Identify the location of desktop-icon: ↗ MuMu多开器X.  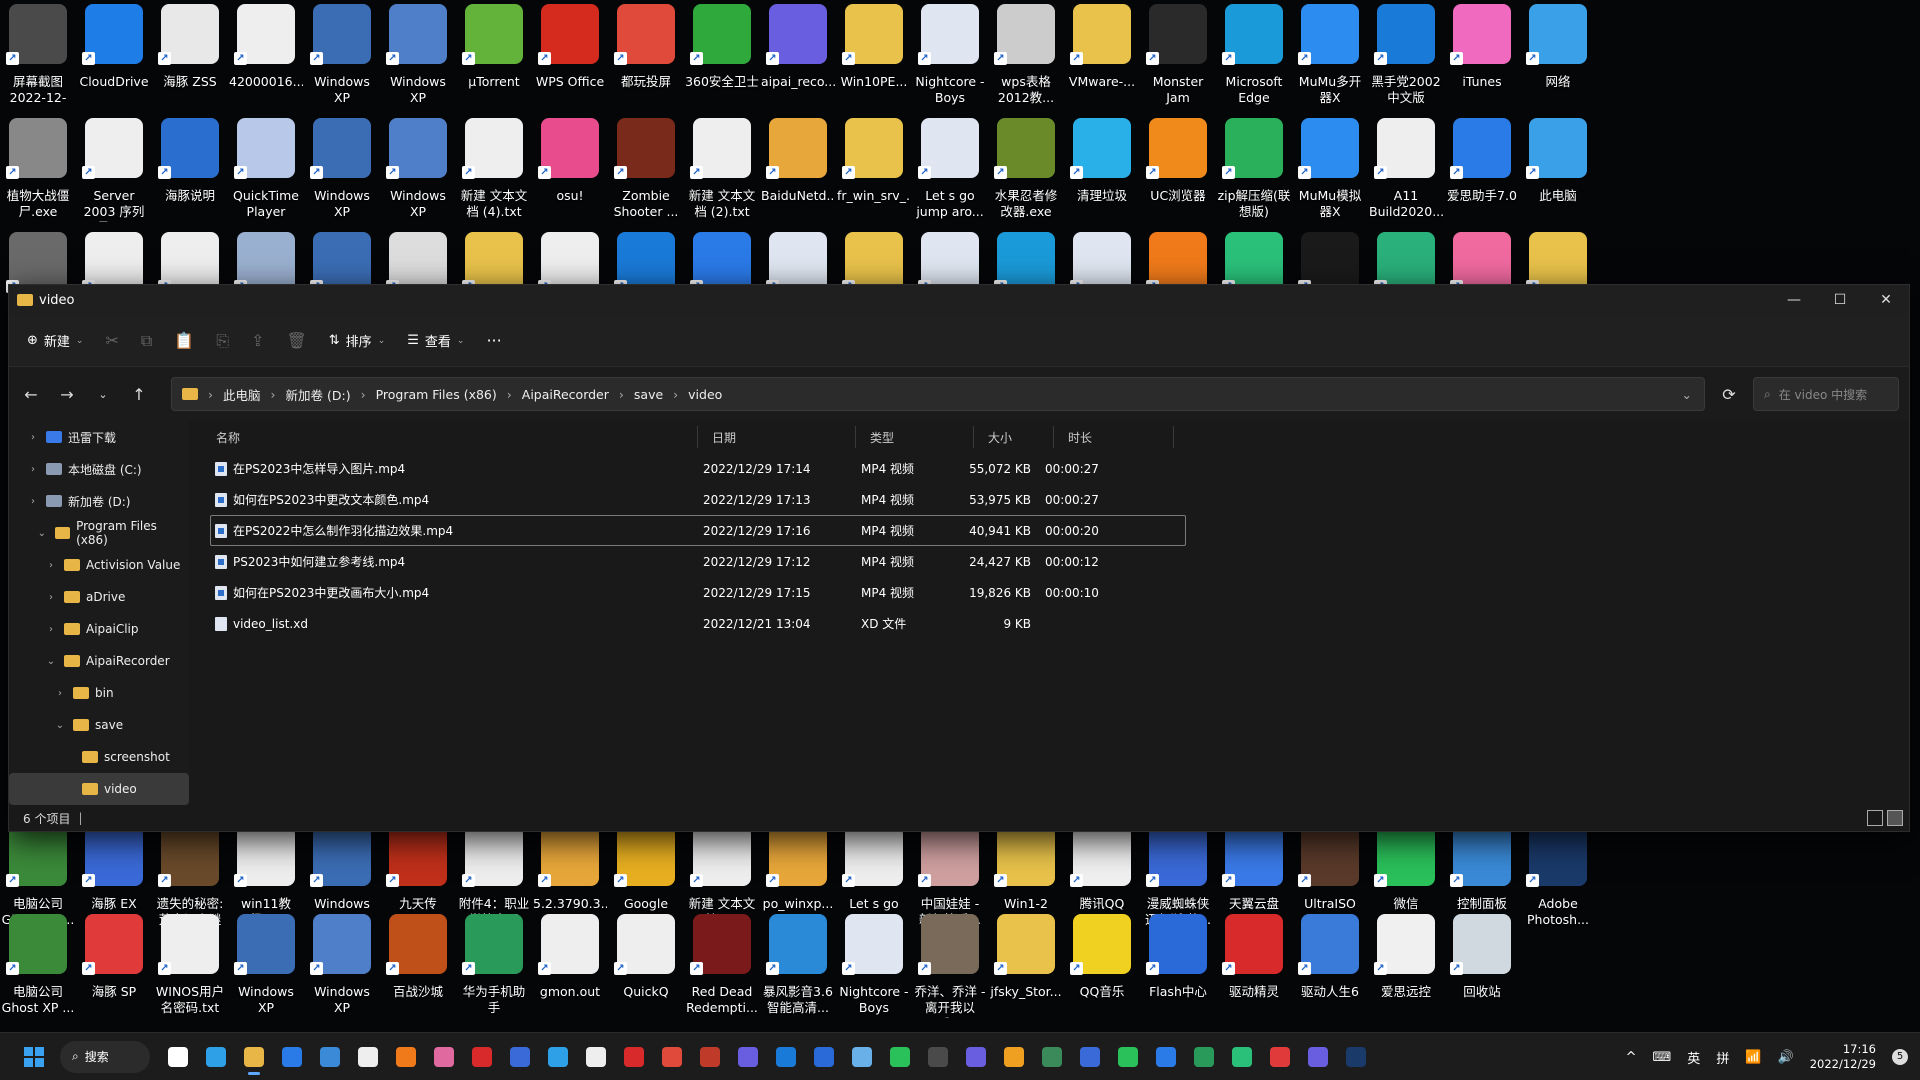
(1330, 57).